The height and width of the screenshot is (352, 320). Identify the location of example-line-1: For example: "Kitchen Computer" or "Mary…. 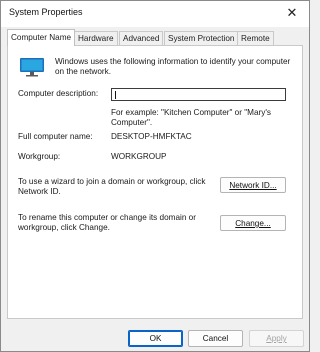
(191, 112).